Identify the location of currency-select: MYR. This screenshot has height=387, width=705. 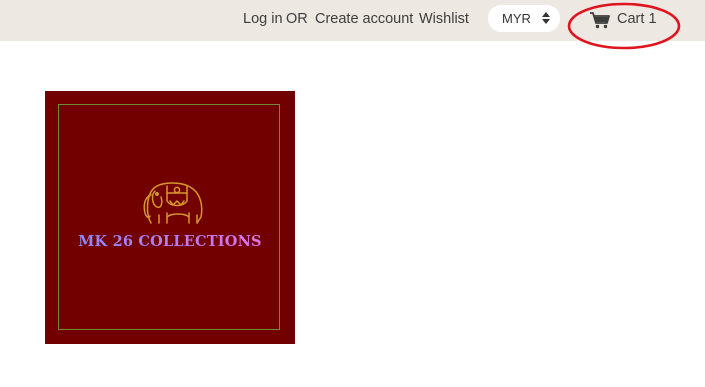
(524, 18).